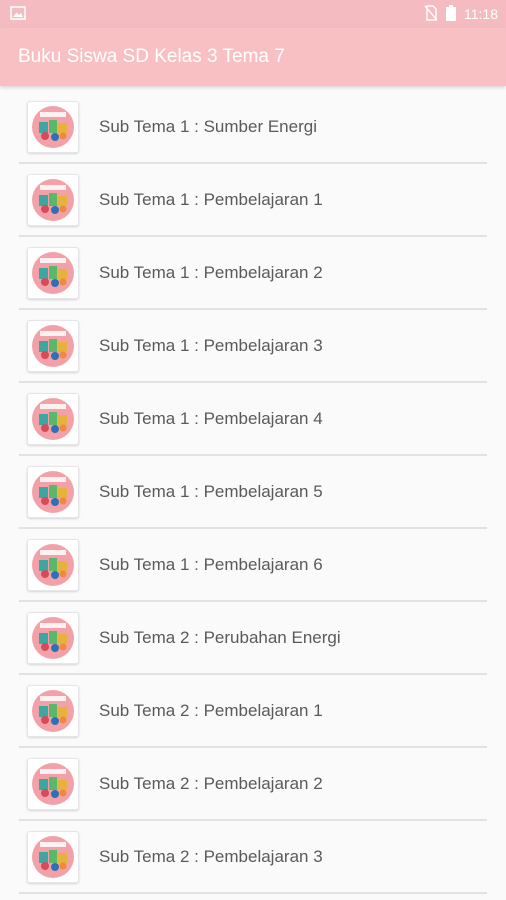 The width and height of the screenshot is (506, 900). Describe the element at coordinates (18, 14) in the screenshot. I see `image-notification-icon` at that location.